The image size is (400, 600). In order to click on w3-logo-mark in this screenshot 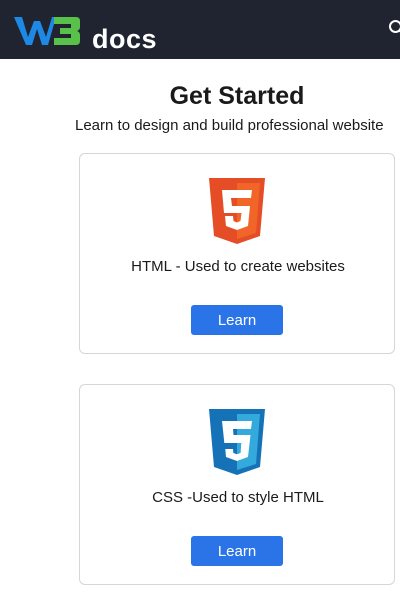, I will do `click(47, 31)`.